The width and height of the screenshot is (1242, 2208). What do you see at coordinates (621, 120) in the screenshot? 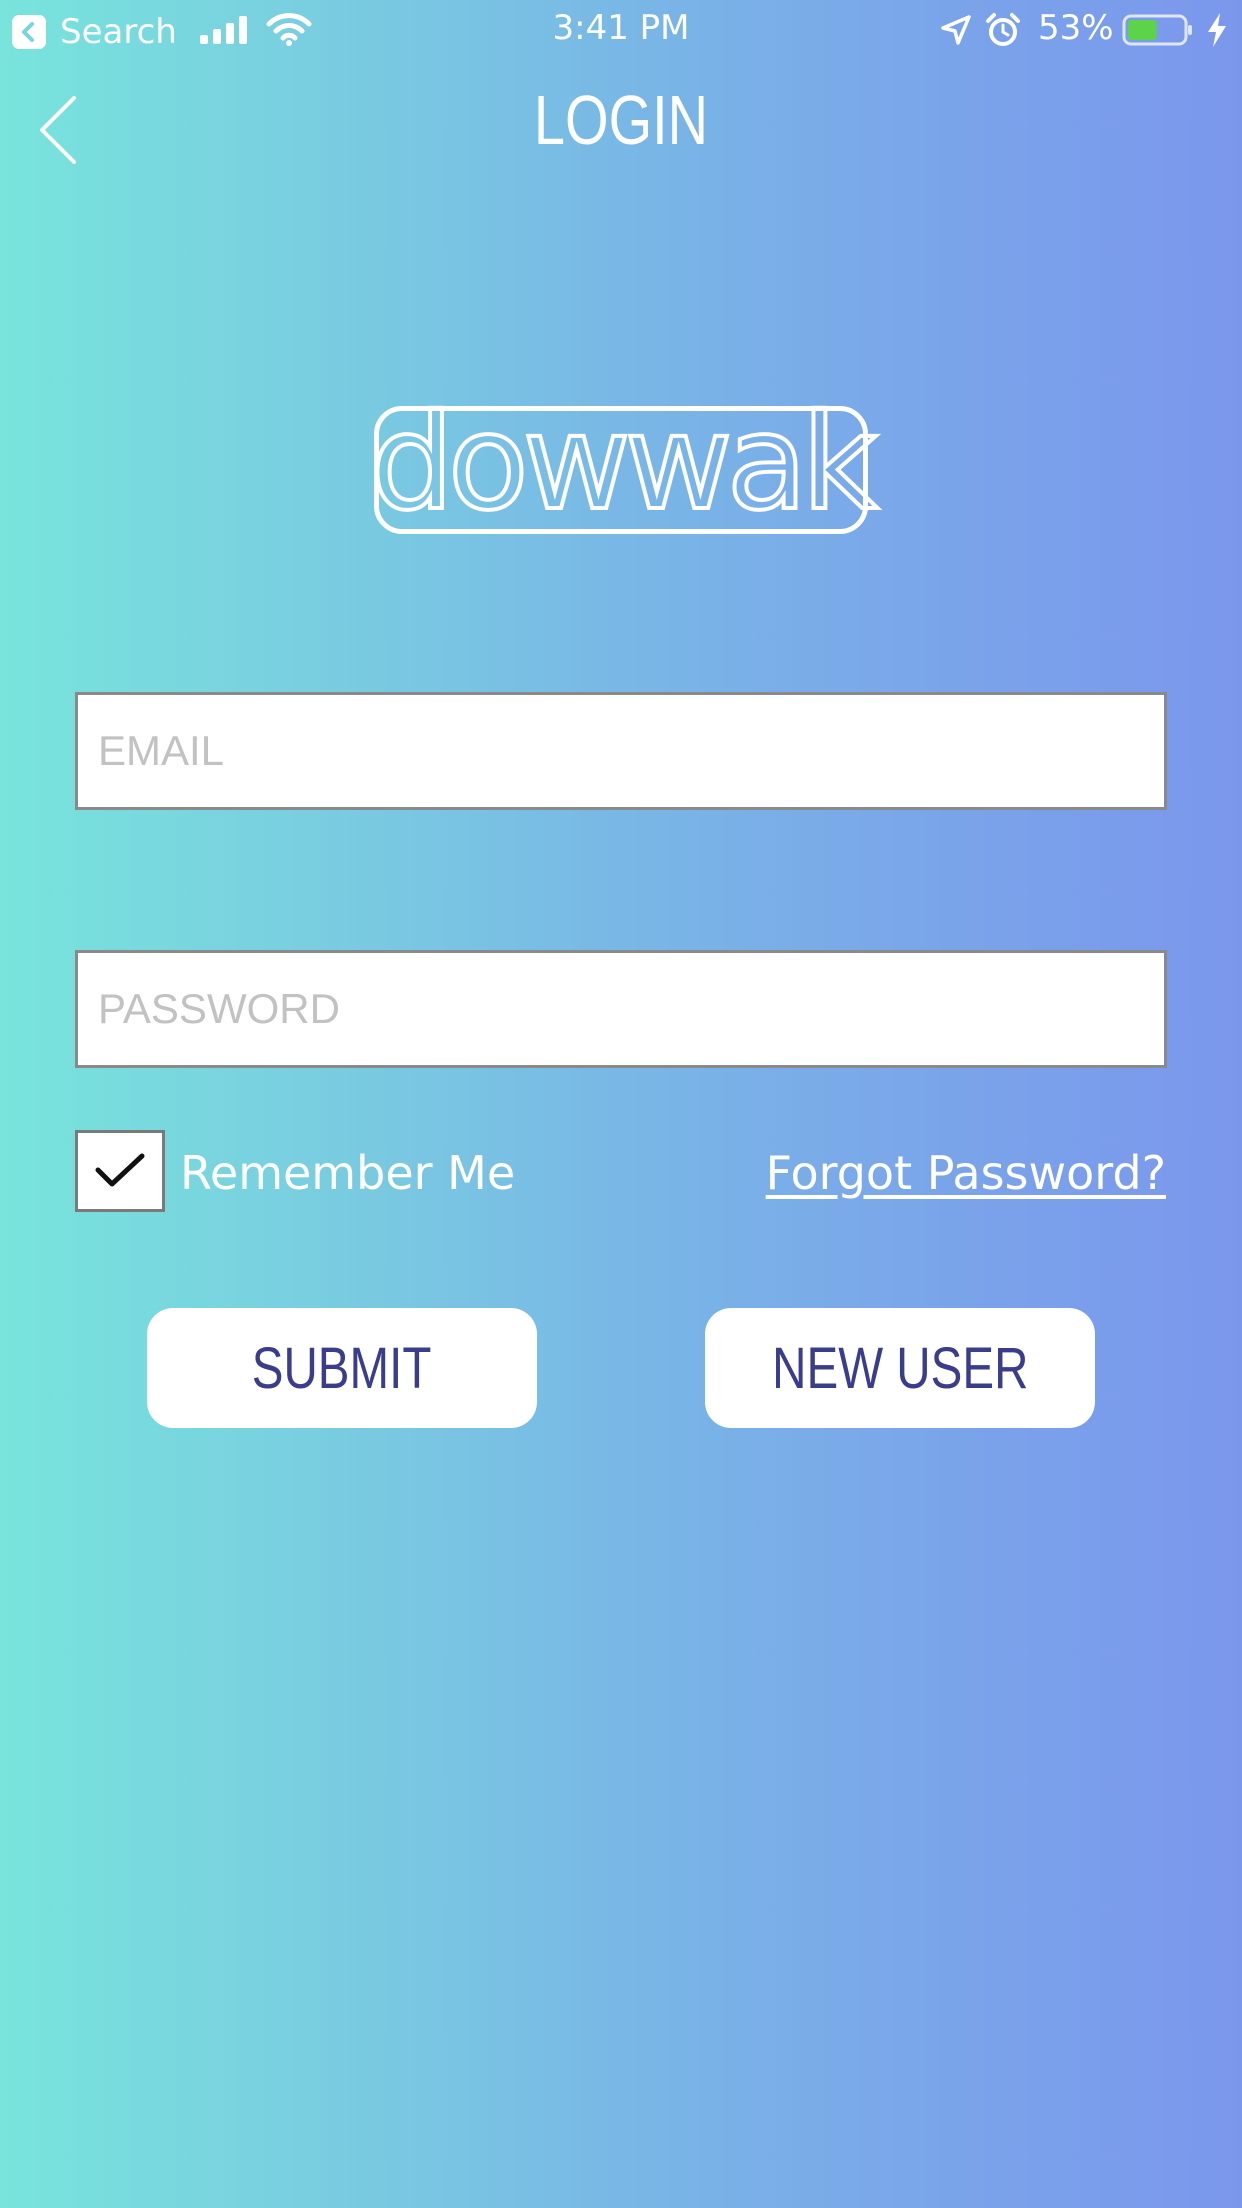
I see `page-title: LOGIN` at bounding box center [621, 120].